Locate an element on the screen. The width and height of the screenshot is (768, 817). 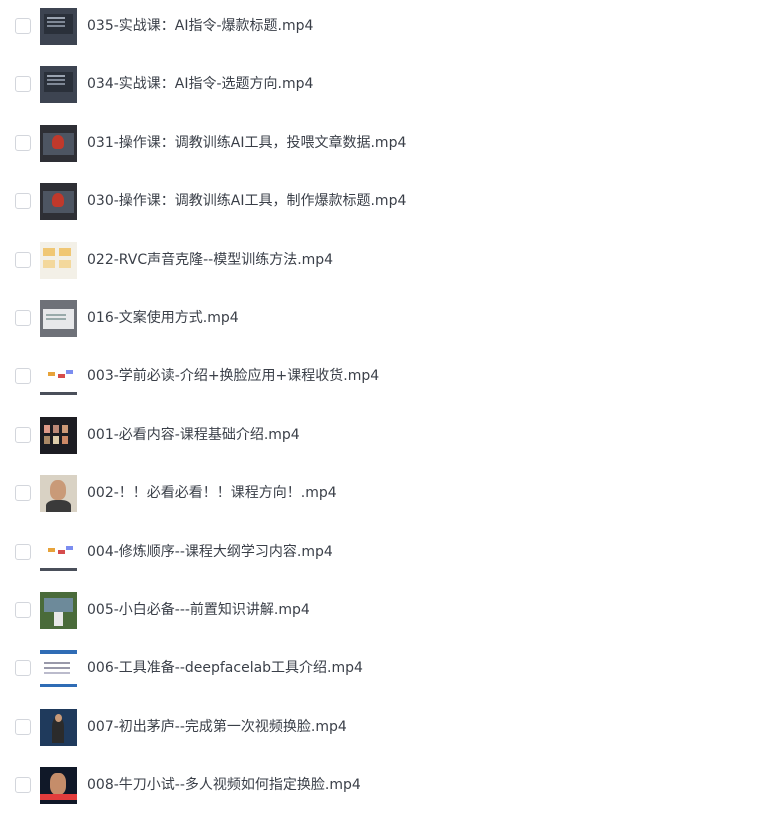
file-name: 031-操作课：调教训练AI工具，投喂文章数据.mp4 is located at coordinates (246, 143).